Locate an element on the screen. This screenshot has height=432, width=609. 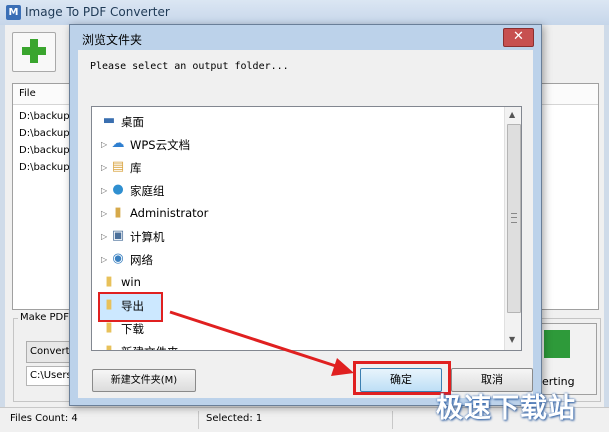
arrow-head is located at coordinates (342, 367).